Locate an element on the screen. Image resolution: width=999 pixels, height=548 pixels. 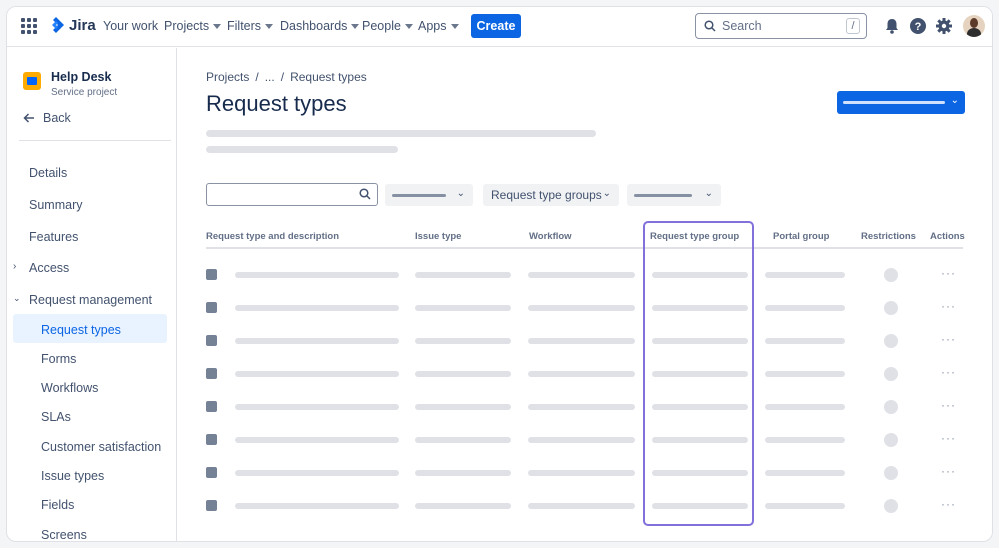
nav-people: People is located at coordinates (387, 26).